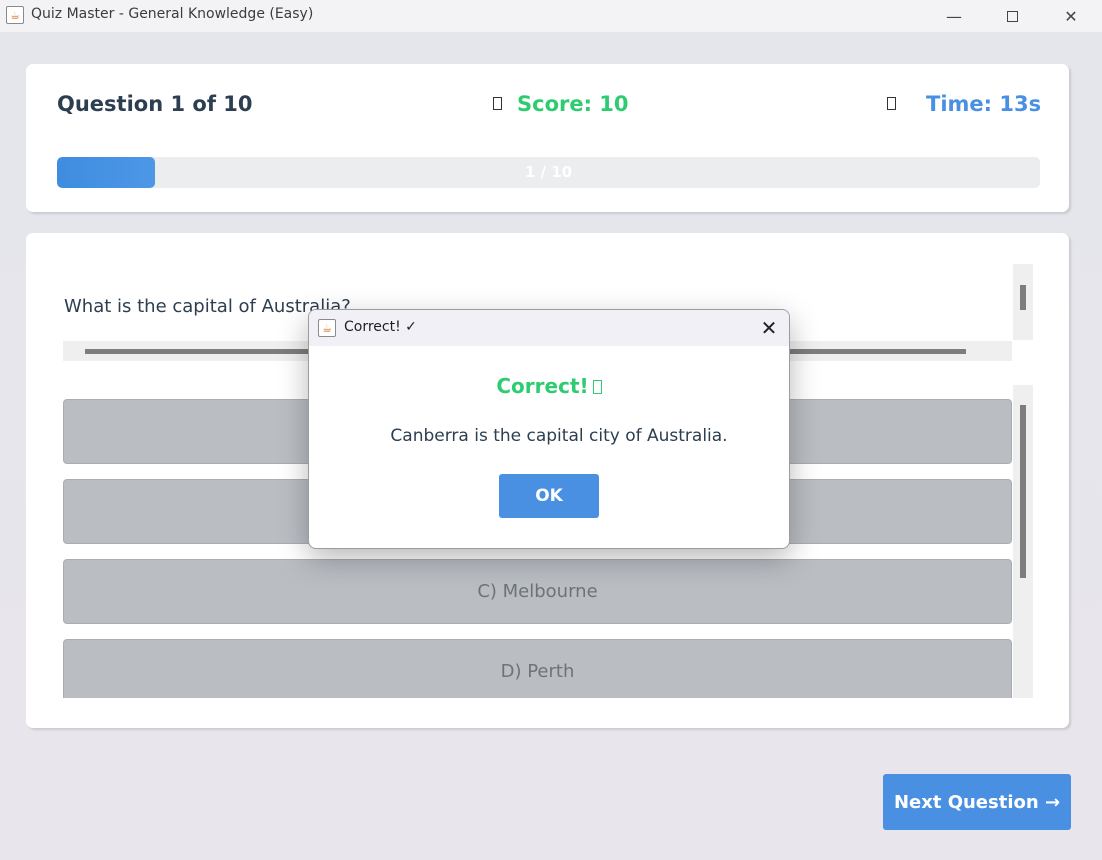 This screenshot has height=860, width=1102. Describe the element at coordinates (537, 591) in the screenshot. I see `answer-option-c: C) Melbourne` at that location.